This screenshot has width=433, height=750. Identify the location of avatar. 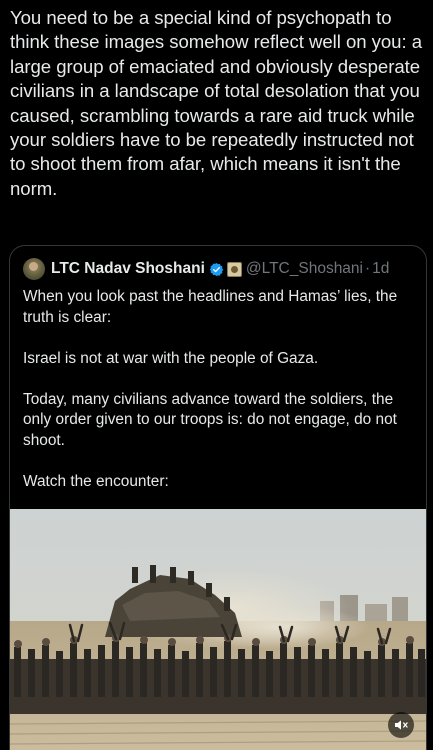
(34, 269).